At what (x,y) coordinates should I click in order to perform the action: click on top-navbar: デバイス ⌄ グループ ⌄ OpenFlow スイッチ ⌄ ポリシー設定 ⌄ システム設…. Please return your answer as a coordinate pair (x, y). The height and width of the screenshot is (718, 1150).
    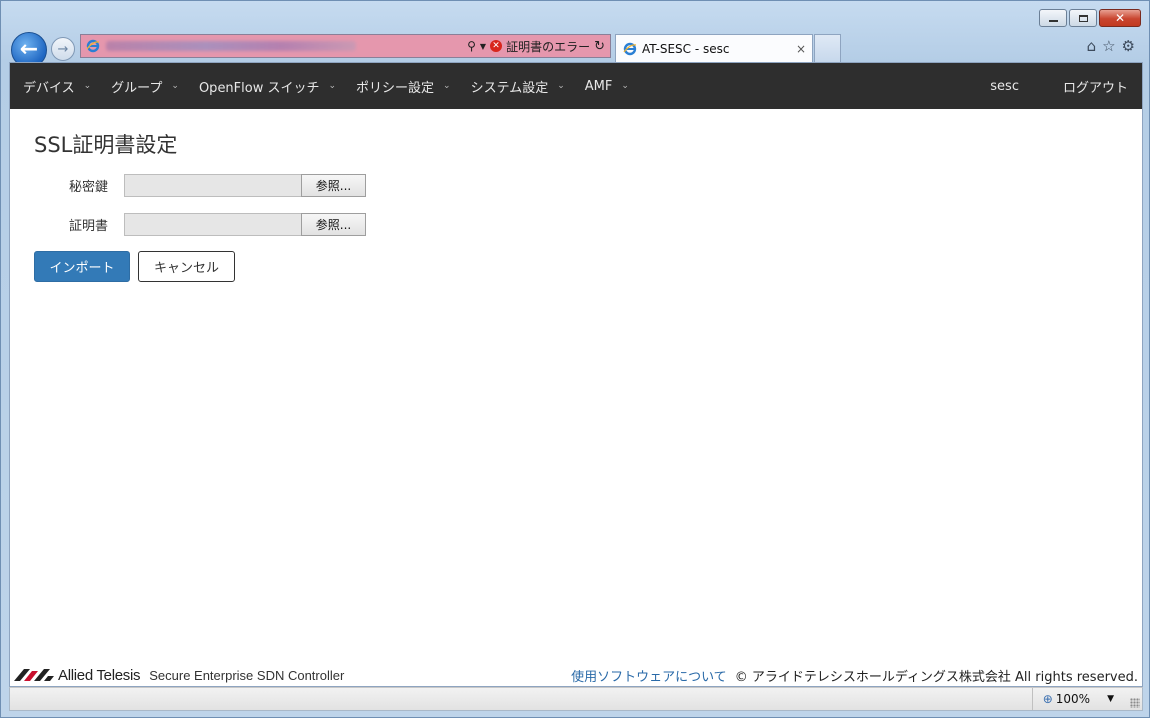
    Looking at the image, I should click on (576, 86).